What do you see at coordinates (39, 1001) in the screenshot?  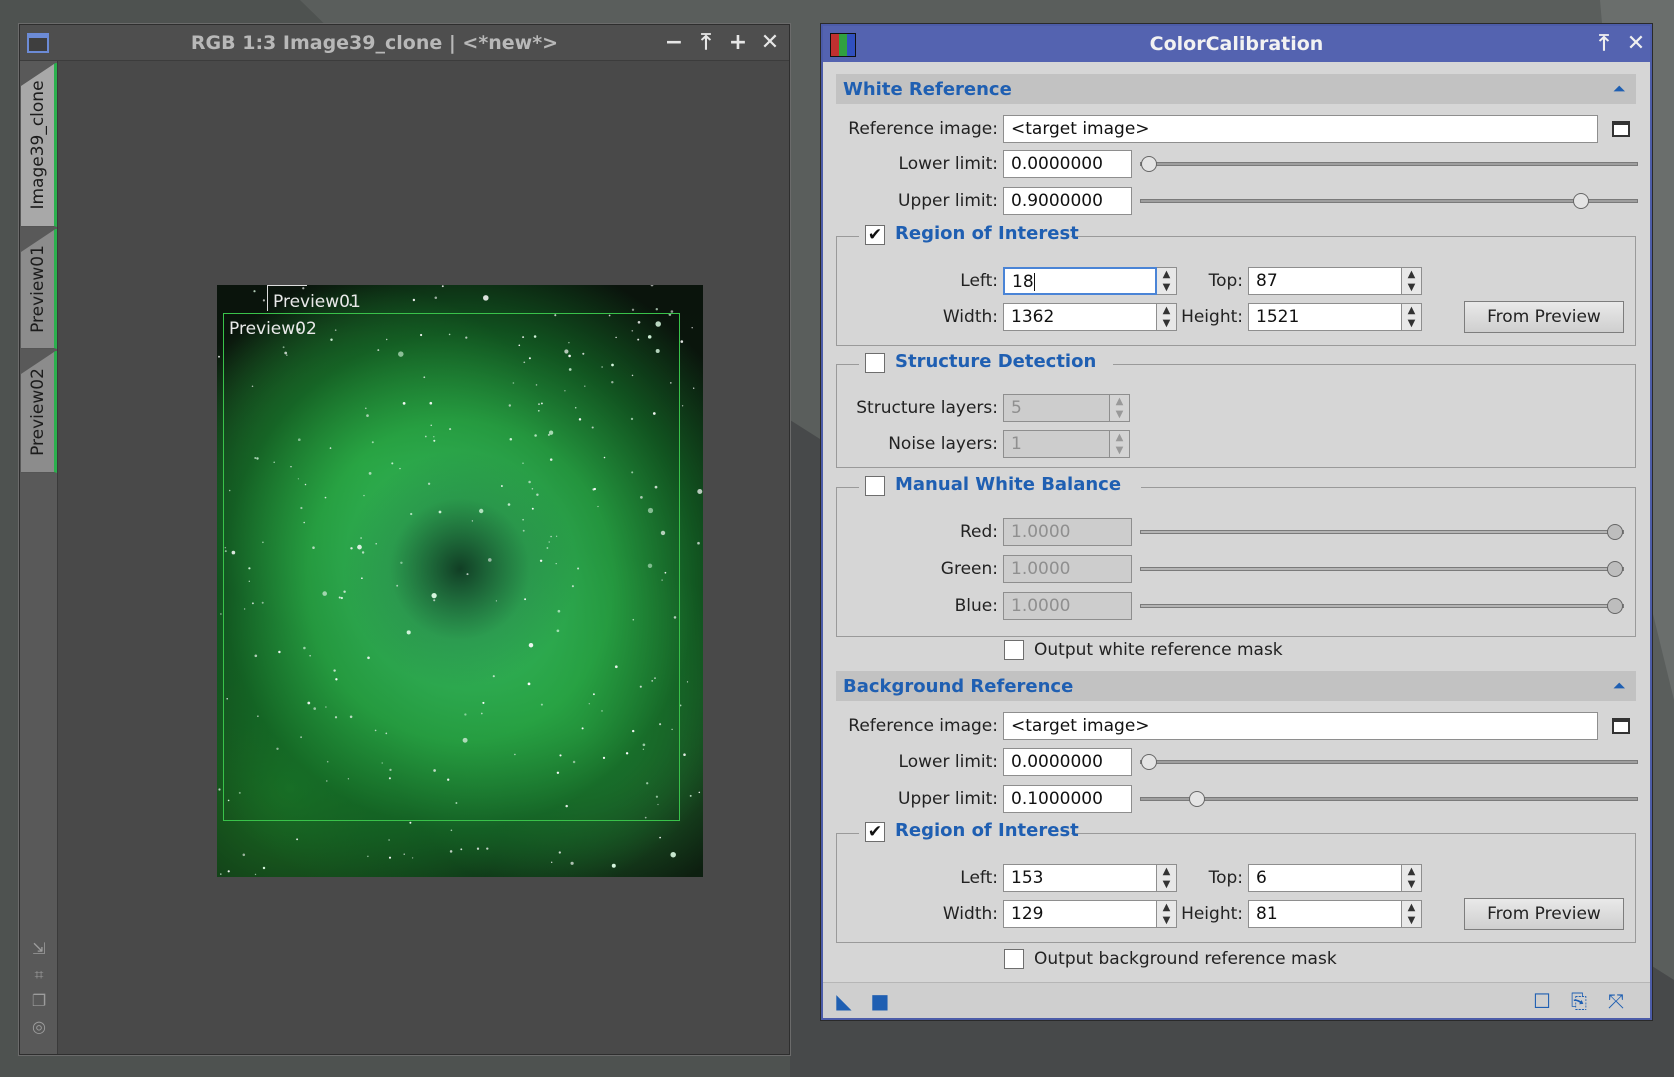 I see `clone-icon: ❐` at bounding box center [39, 1001].